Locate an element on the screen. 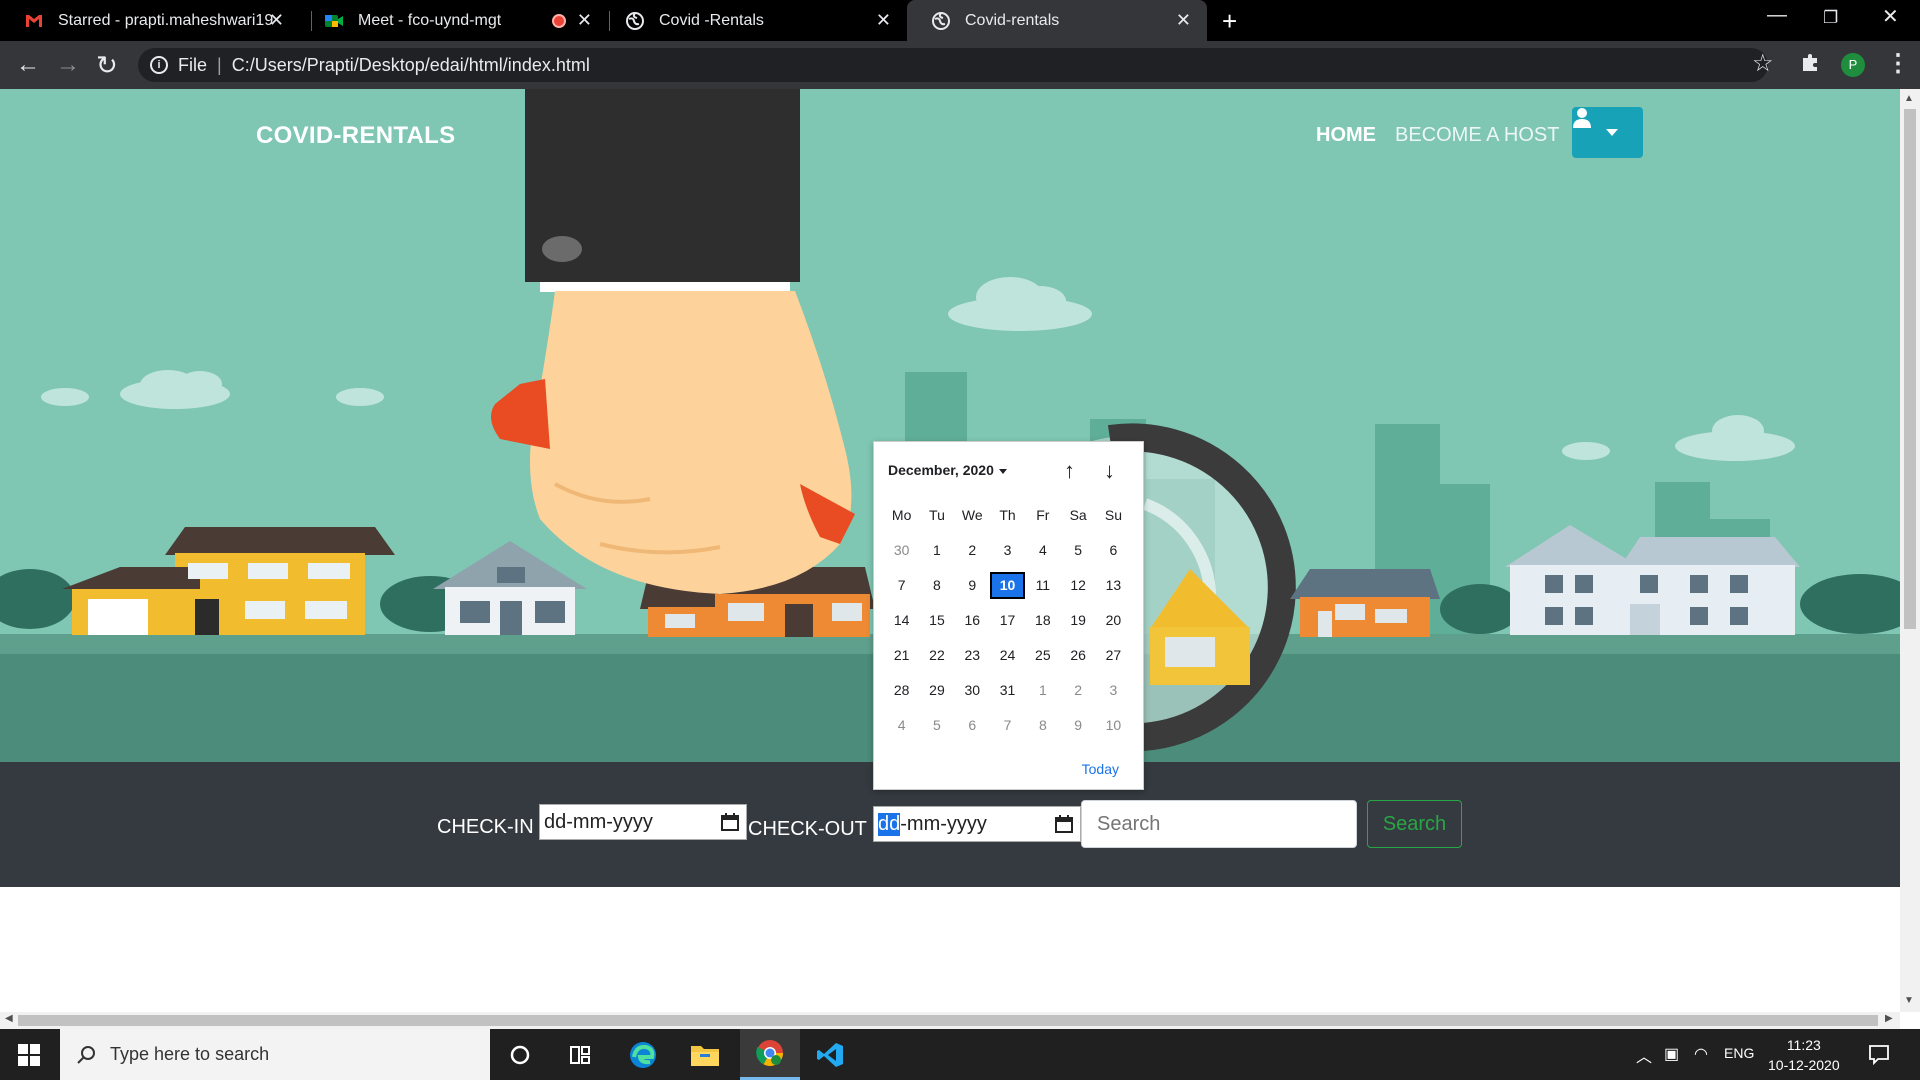 The height and width of the screenshot is (1080, 1920). scroll-up-icon: ▲ is located at coordinates (1909, 98).